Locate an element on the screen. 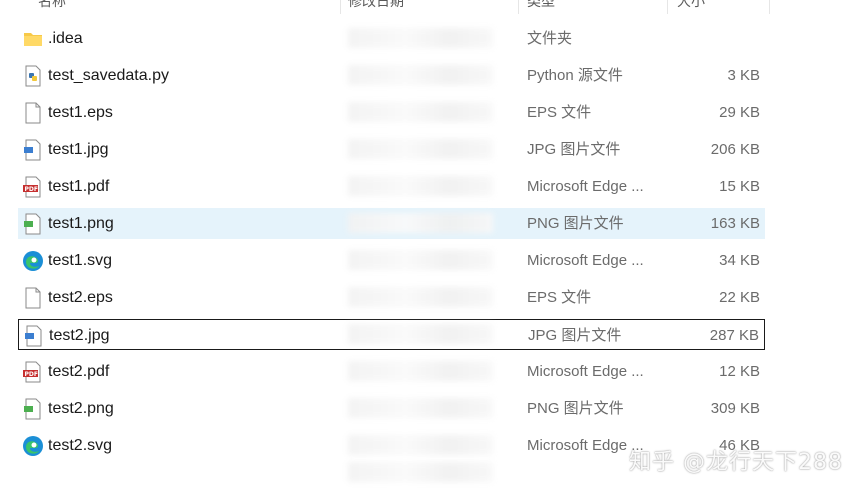  file-size: 163 KB is located at coordinates (735, 223).